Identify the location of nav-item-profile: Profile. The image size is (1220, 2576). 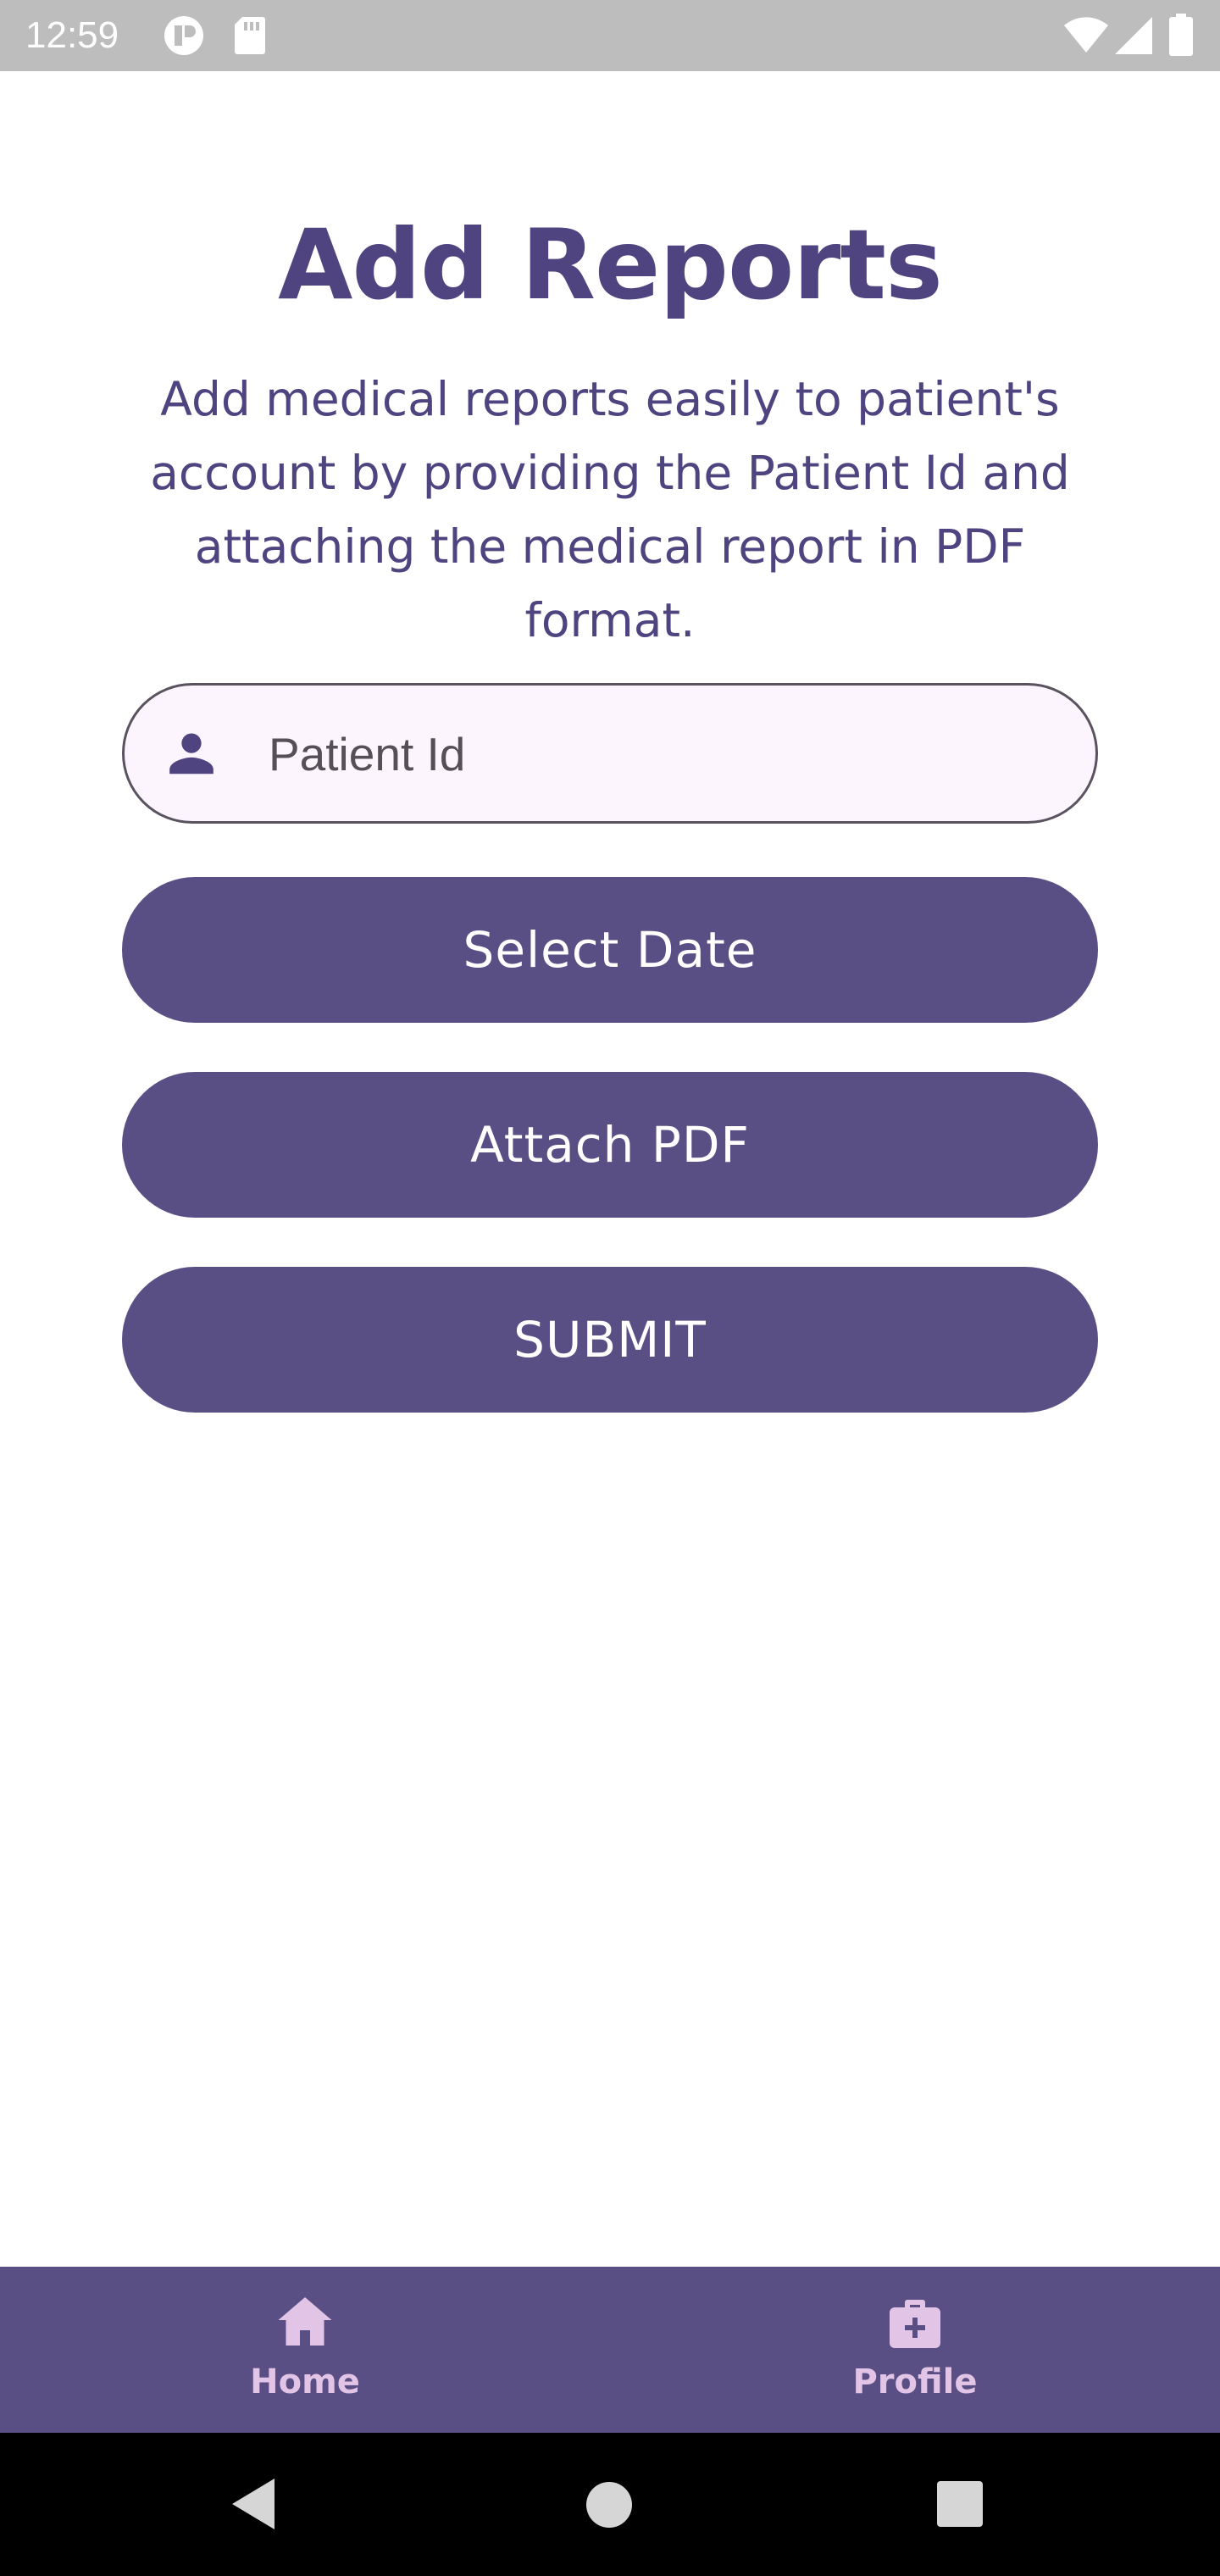
(915, 2350).